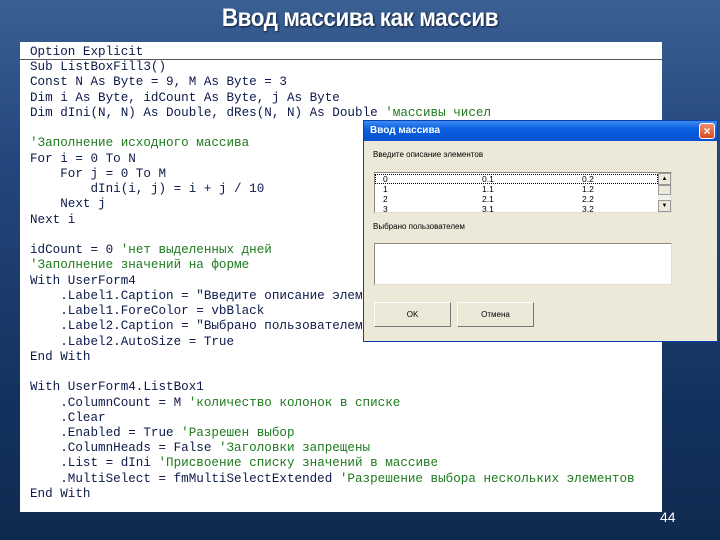 The image size is (720, 540). What do you see at coordinates (516, 199) in the screenshot?
I see `listbox-row: 2 2.1 2.2` at bounding box center [516, 199].